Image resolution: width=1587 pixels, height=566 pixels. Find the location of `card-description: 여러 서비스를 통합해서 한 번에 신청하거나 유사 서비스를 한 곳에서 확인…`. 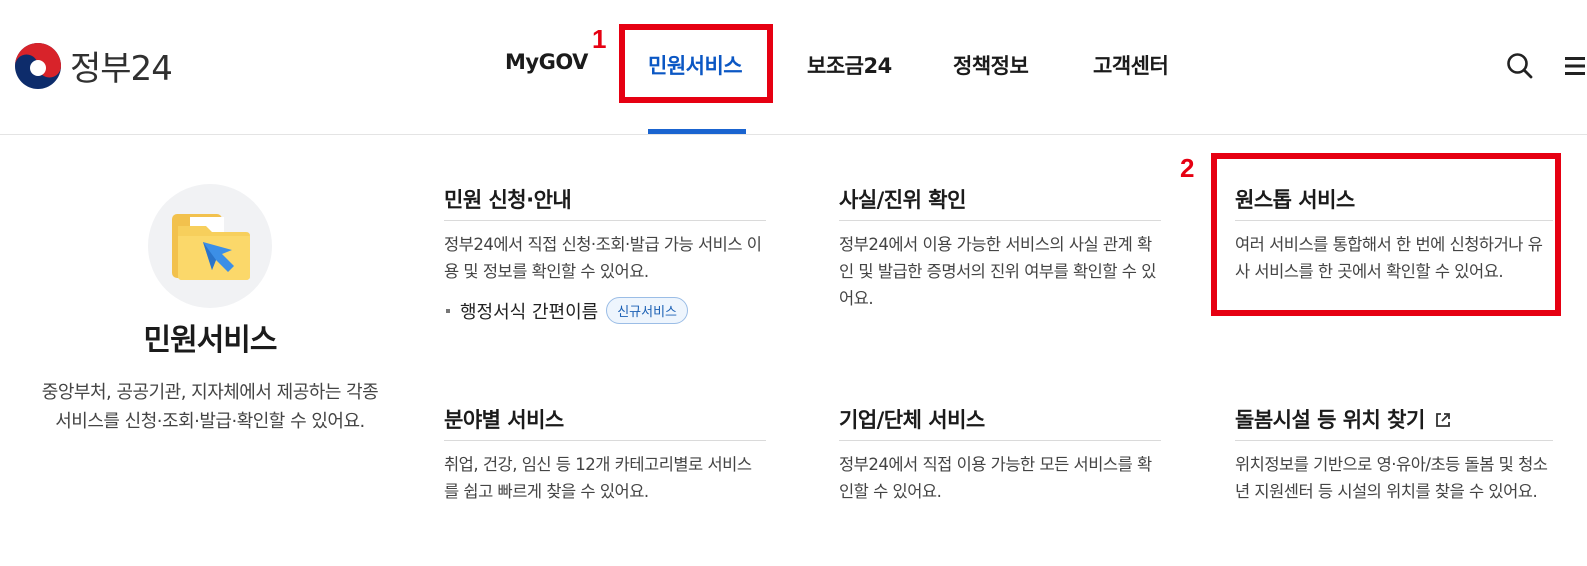

card-description: 여러 서비스를 통합해서 한 번에 신청하거나 유사 서비스를 한 곳에서 확인… is located at coordinates (1389, 258).